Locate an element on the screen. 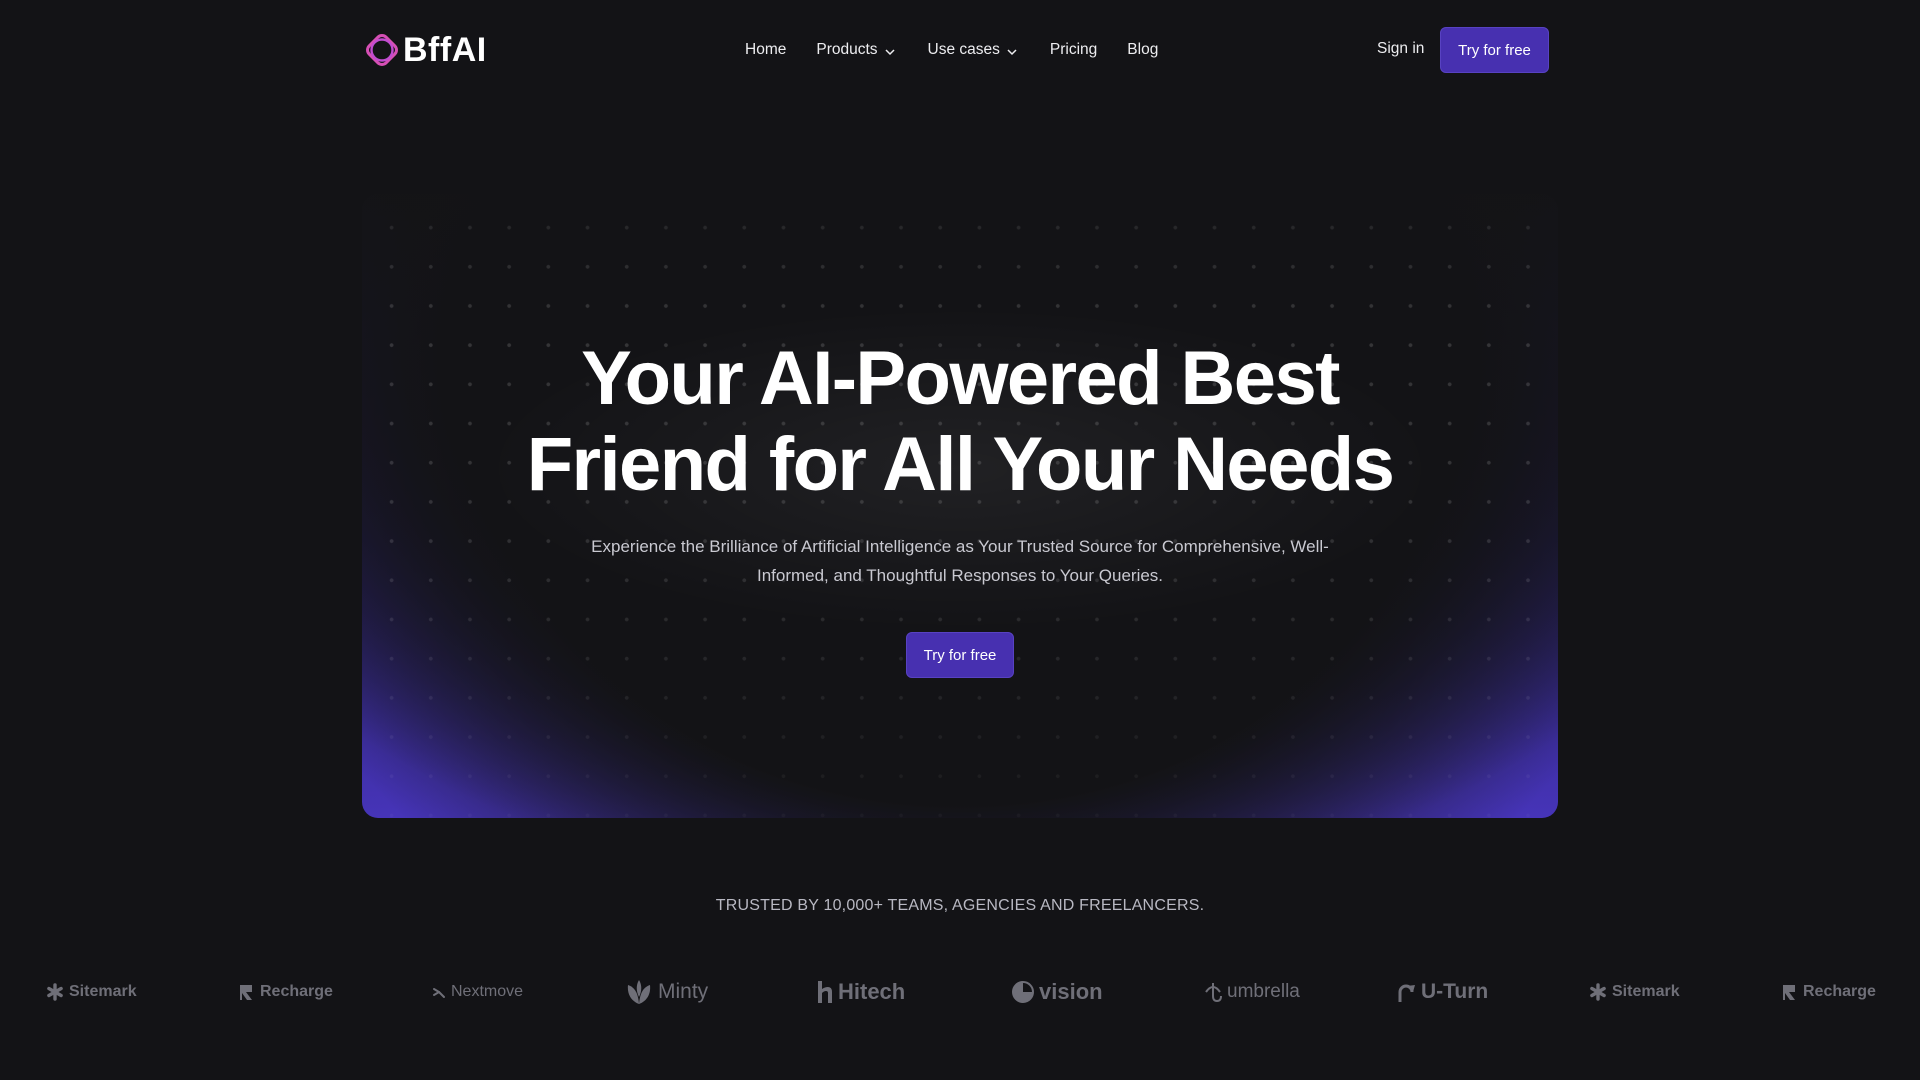 This screenshot has width=1920, height=1080. customer-logo-label: Minty is located at coordinates (683, 991).